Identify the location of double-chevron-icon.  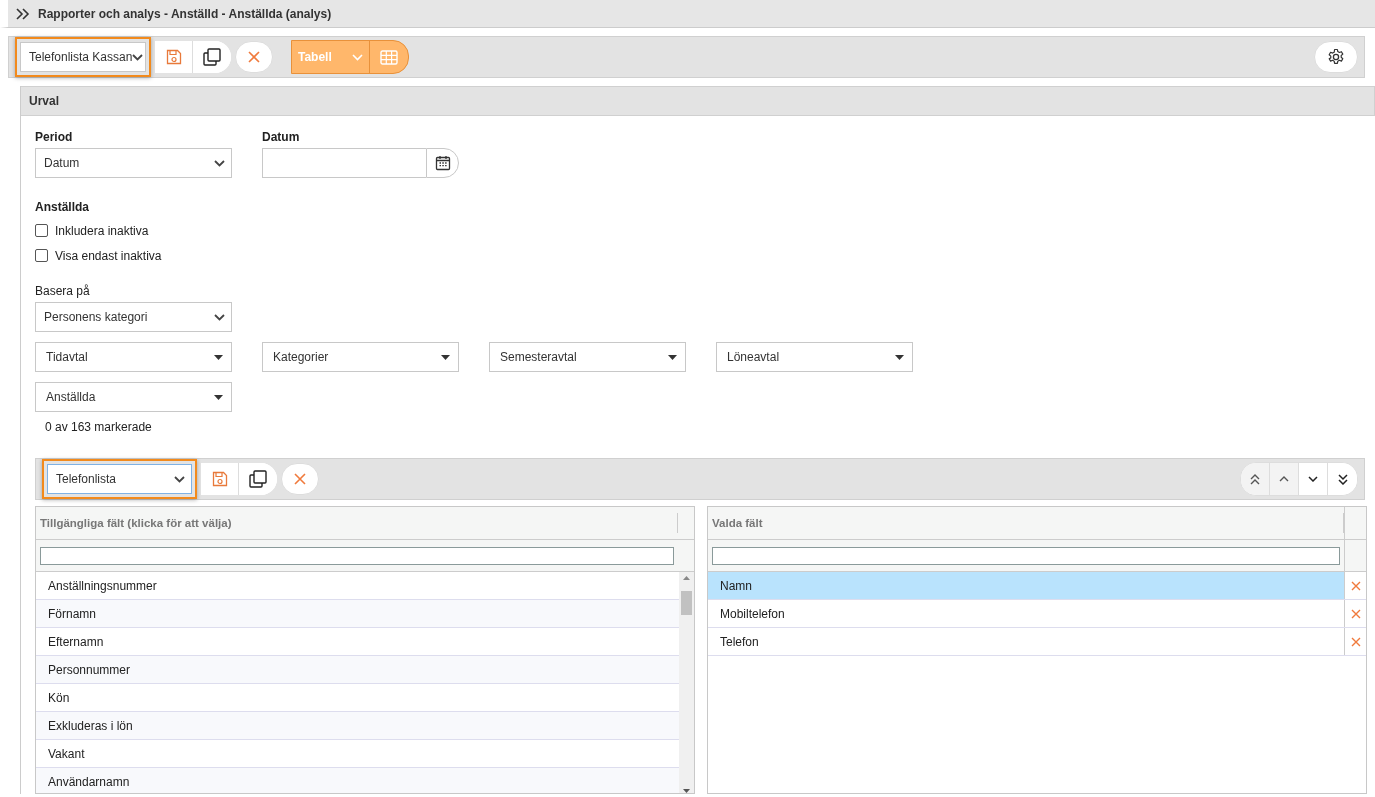
(23, 13).